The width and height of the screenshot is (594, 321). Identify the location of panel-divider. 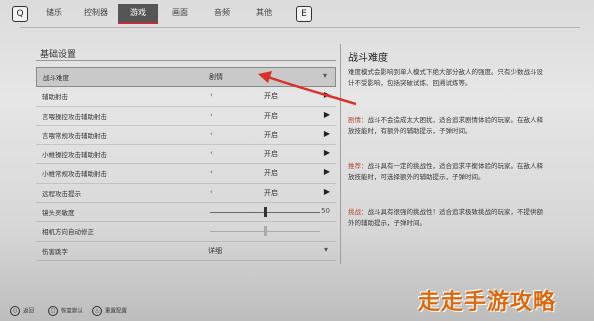
(340, 154).